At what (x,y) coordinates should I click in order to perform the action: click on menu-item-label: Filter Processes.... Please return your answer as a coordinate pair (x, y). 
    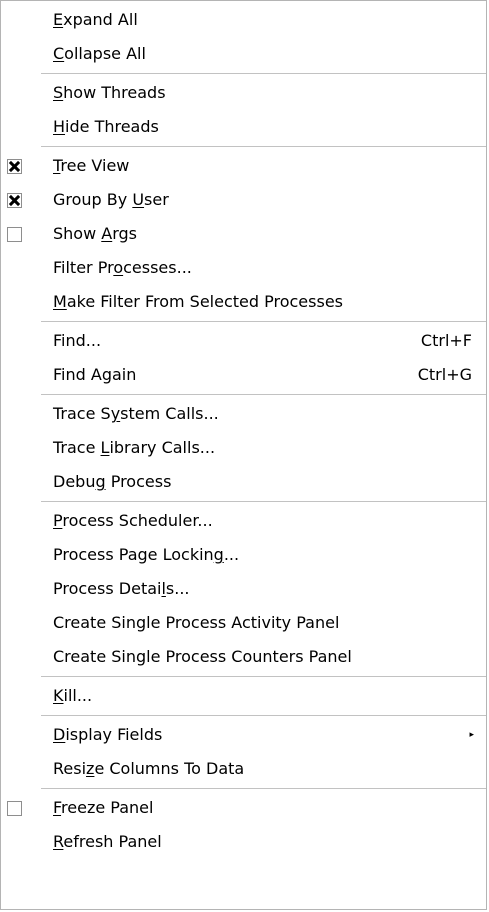
    Looking at the image, I should click on (122, 267).